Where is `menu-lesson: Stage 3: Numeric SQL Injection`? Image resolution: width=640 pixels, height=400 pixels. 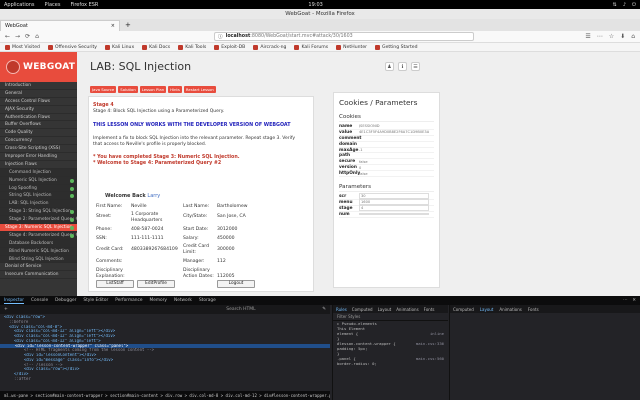 menu-lesson: Stage 3: Numeric SQL Injection is located at coordinates (38, 228).